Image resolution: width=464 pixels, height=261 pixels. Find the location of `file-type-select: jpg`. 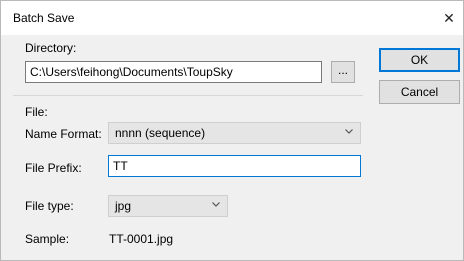

file-type-select: jpg is located at coordinates (168, 206).